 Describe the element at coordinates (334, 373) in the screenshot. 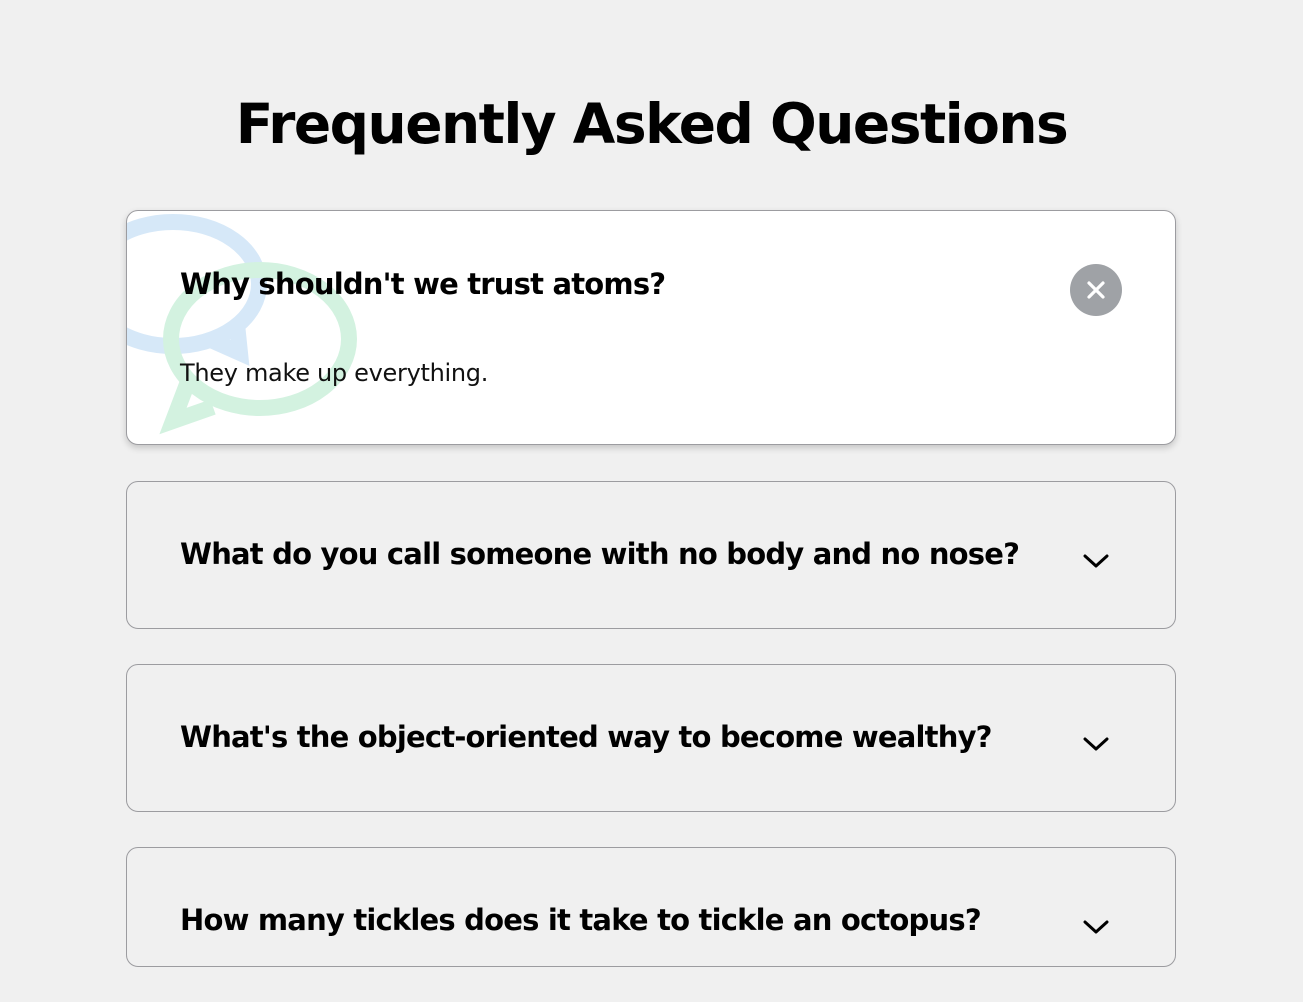

I see `faq-answer: They make up everything.` at that location.